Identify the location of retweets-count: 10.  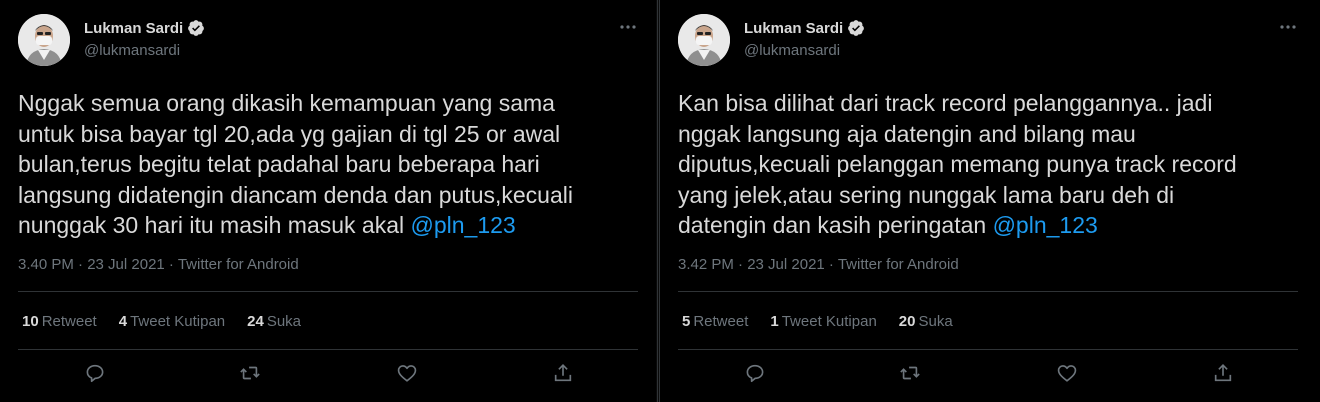
(30, 321).